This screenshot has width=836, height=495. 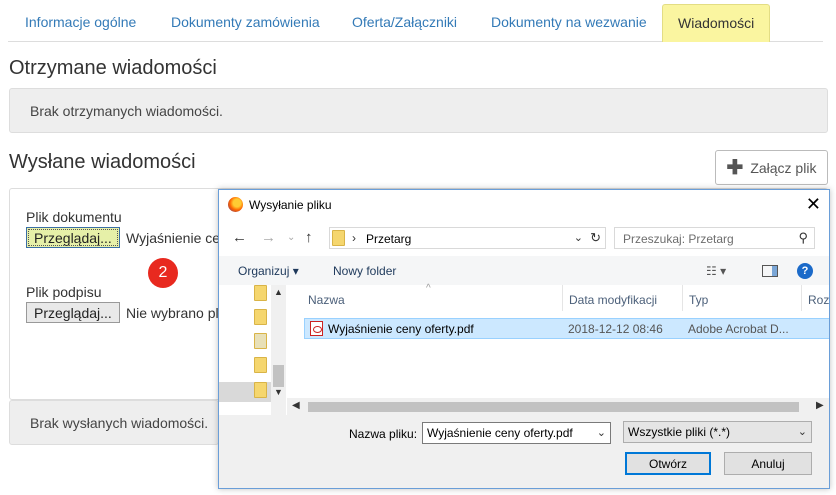 What do you see at coordinates (818, 300) in the screenshot?
I see `column-size: Roz` at bounding box center [818, 300].